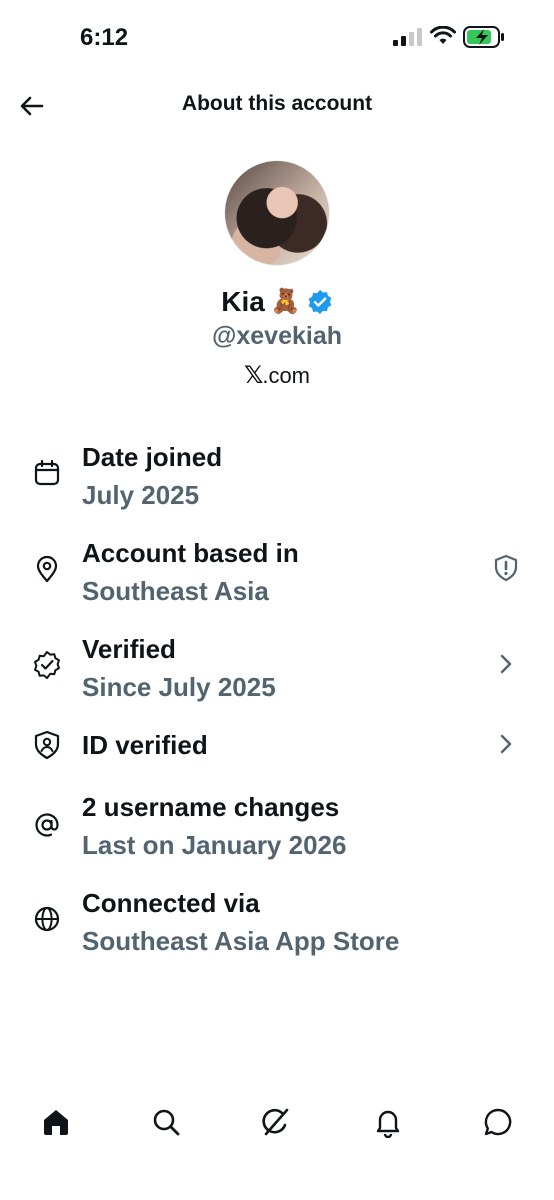  What do you see at coordinates (47, 665) in the screenshot?
I see `verified-check-icon` at bounding box center [47, 665].